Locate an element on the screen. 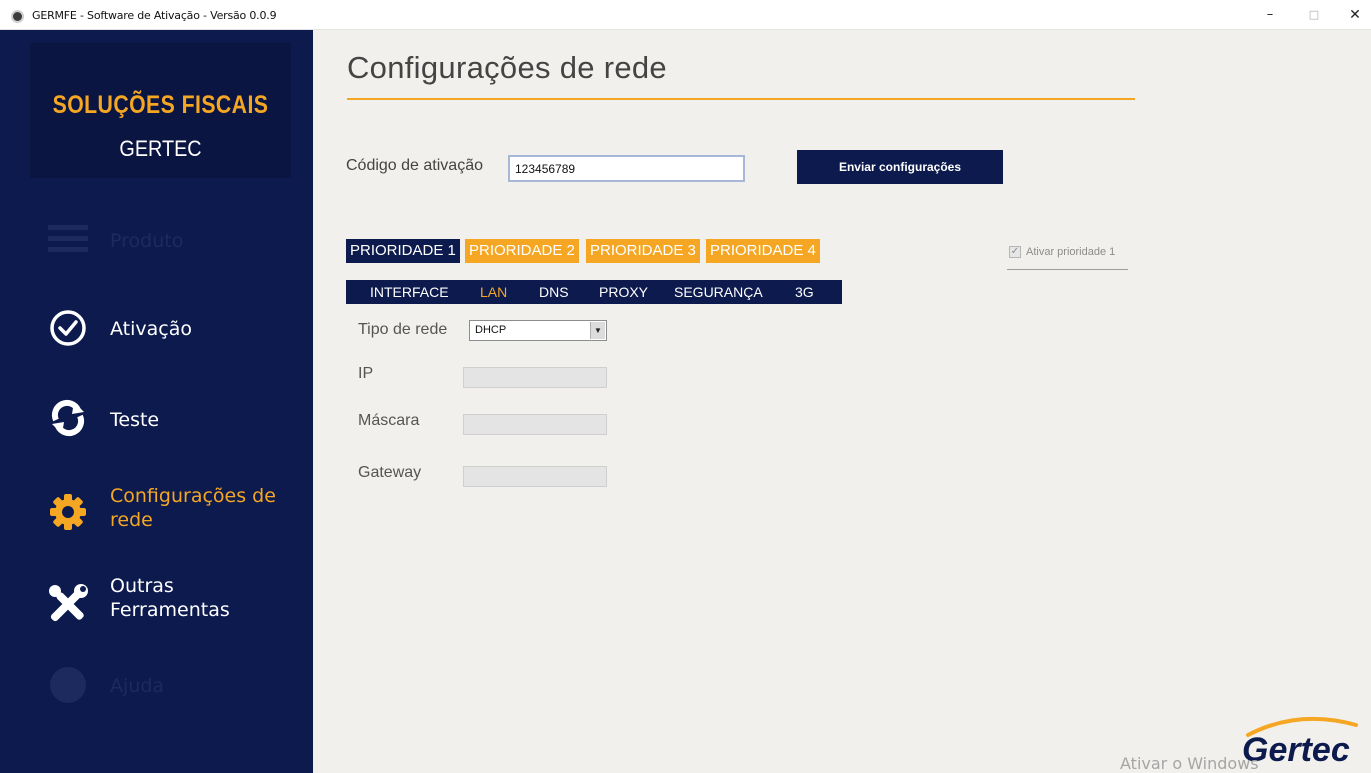 The height and width of the screenshot is (773, 1371). sidebar-item-outras-ferramentas: Outras Ferramentas is located at coordinates (156, 605).